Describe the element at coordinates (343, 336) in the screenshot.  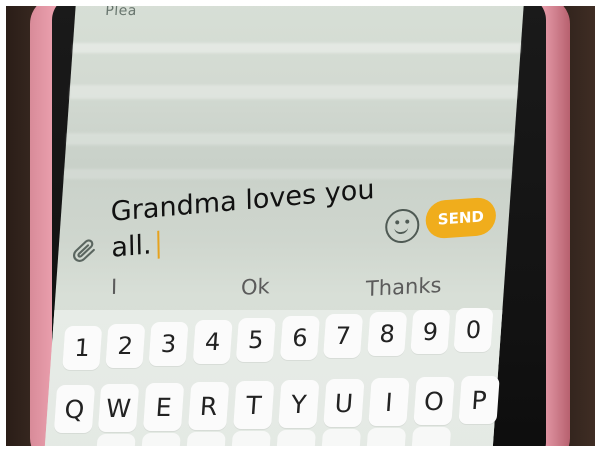
I see `key-7: 7` at that location.